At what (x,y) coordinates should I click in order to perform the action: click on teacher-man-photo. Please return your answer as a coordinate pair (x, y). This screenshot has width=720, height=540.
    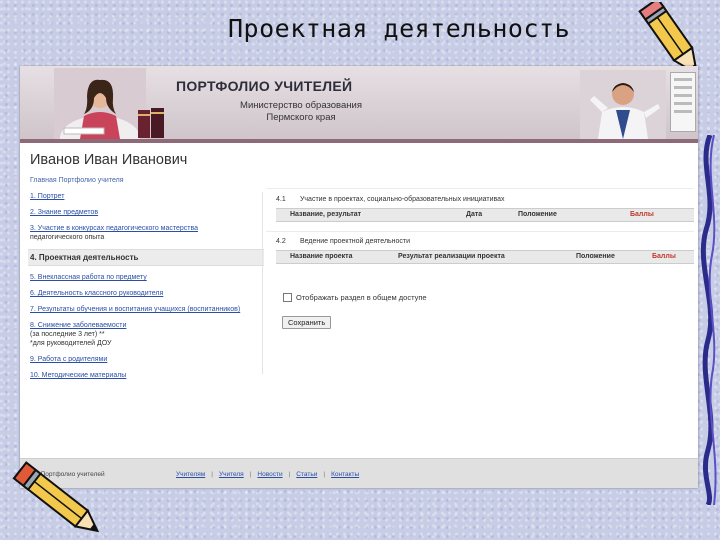
    Looking at the image, I should click on (623, 104).